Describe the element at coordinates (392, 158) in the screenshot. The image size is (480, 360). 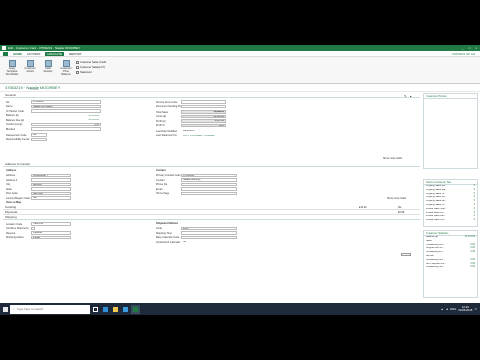
I see `show-more-fields-general: Show more fields` at that location.